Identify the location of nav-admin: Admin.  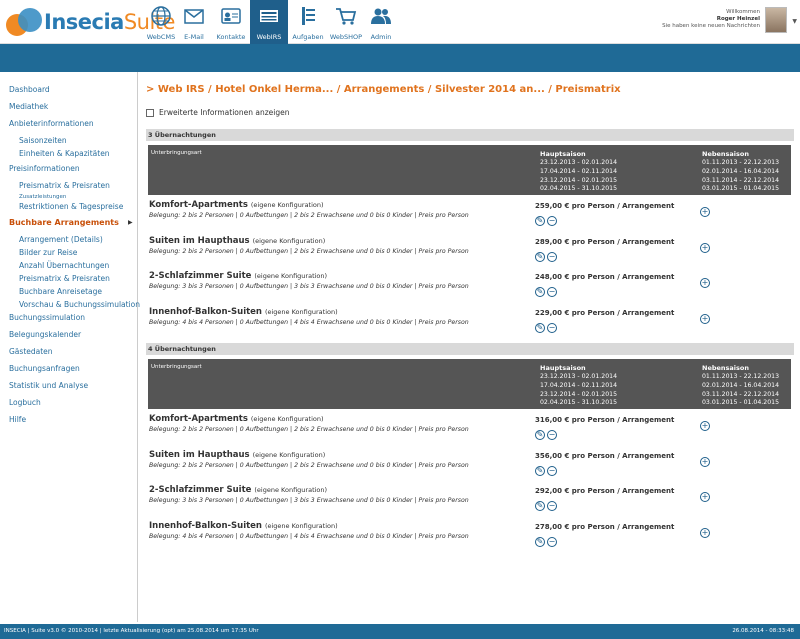
(381, 22).